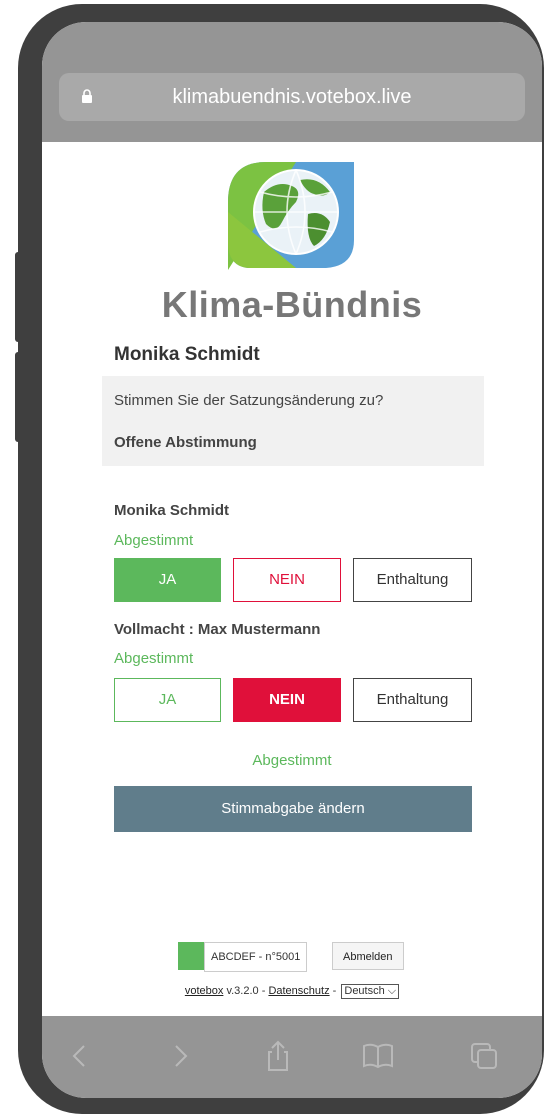 The image size is (546, 1118). What do you see at coordinates (278, 1056) in the screenshot?
I see `share-icon` at bounding box center [278, 1056].